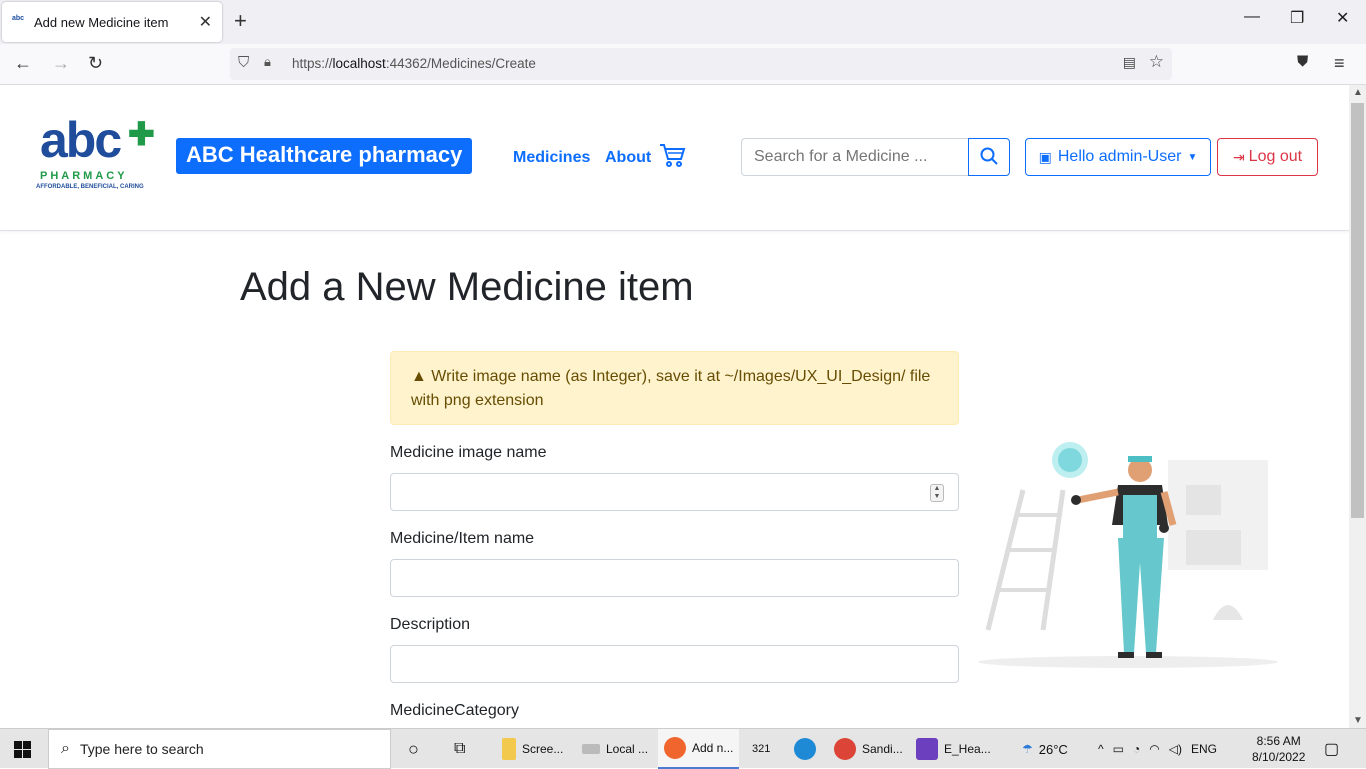 Image resolution: width=1366 pixels, height=769 pixels. I want to click on page-title: Add a New Medicine item, so click(467, 287).